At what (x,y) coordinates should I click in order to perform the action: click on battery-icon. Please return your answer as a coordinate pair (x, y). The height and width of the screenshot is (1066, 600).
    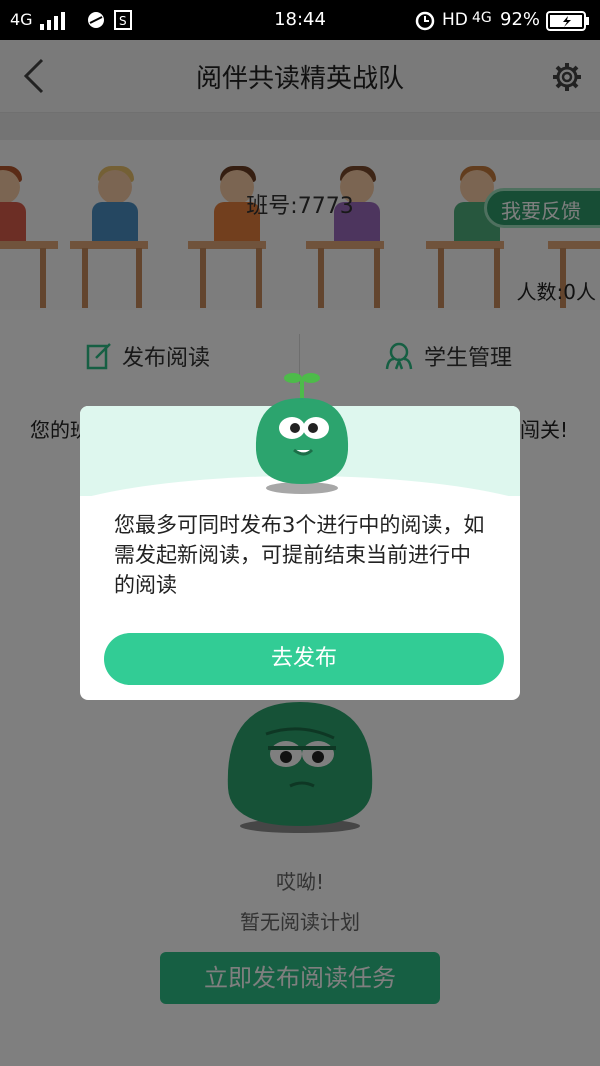
    Looking at the image, I should click on (568, 23).